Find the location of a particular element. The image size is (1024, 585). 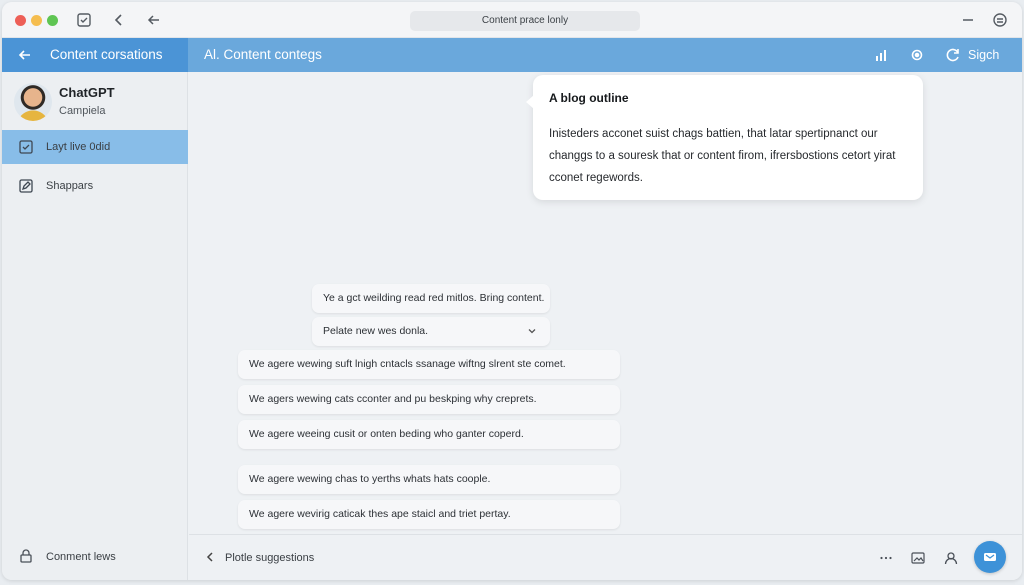

image-icon is located at coordinates (918, 558).